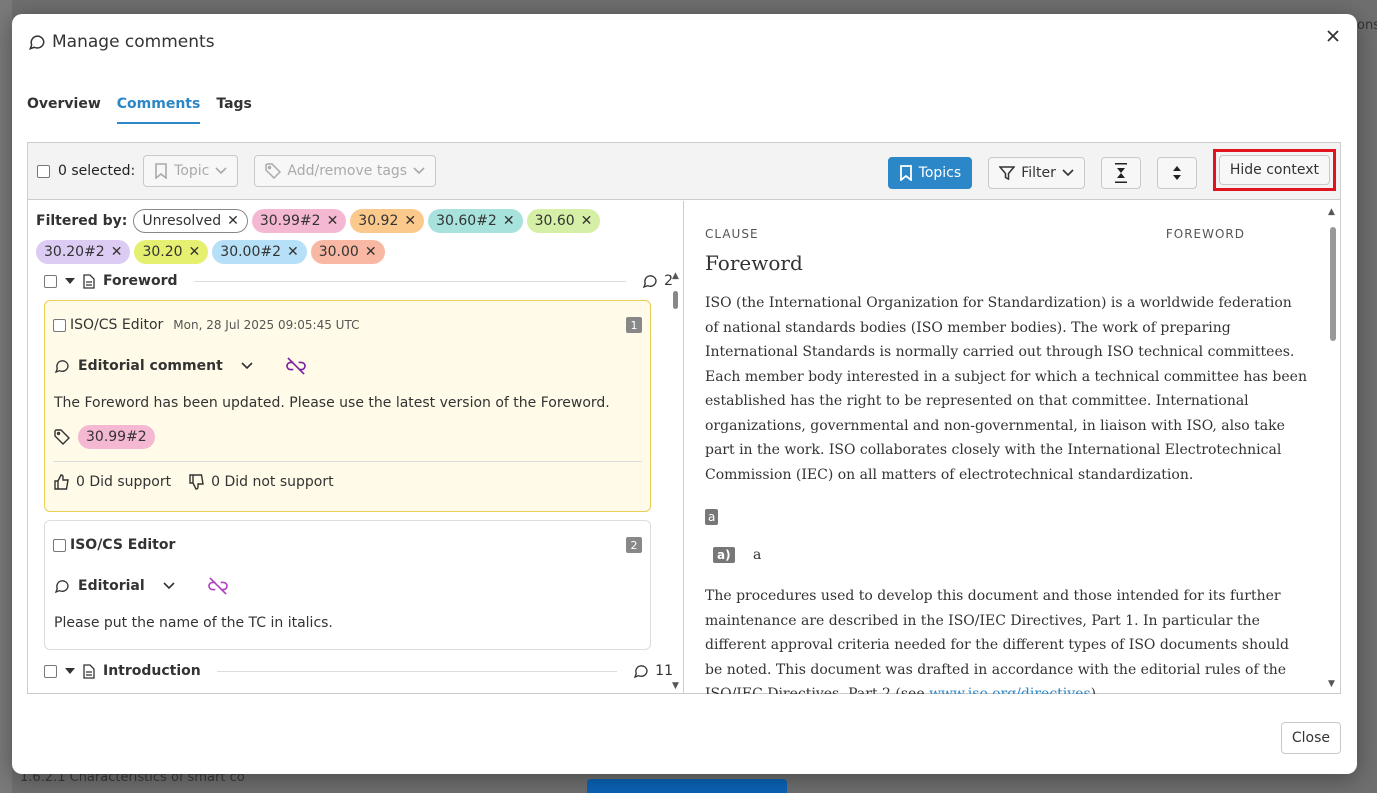 The height and width of the screenshot is (793, 1377). I want to click on selected-count: 0 selected:, so click(97, 171).